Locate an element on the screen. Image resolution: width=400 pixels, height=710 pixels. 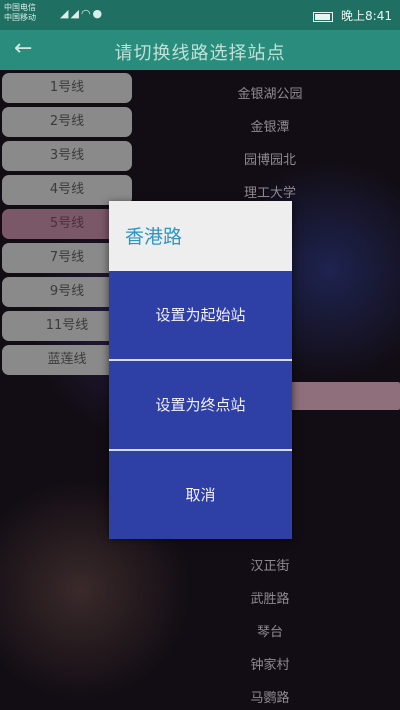
signal-icons: ◢◢◠● is located at coordinates (82, 13).